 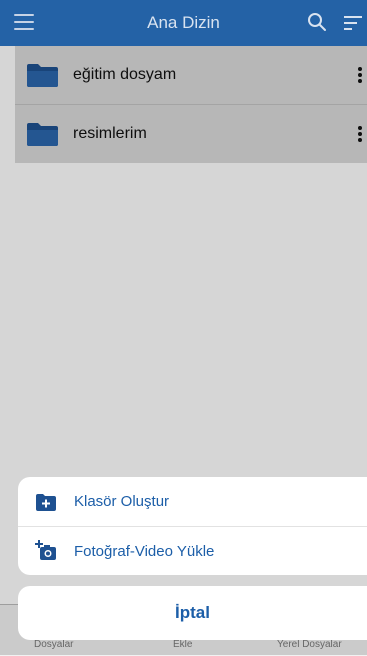 I want to click on action-sheet: Klasör Oluştur Fotoğraf-Video Yükle, so click(x=192, y=526).